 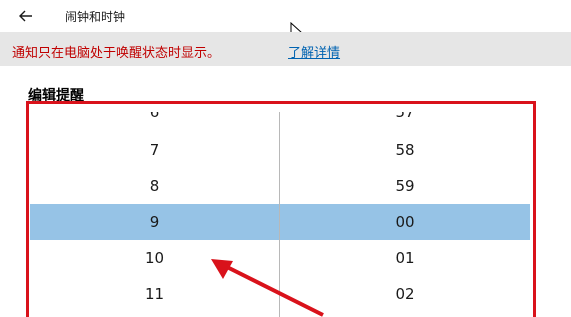 I want to click on minute-item: 57, so click(x=405, y=121).